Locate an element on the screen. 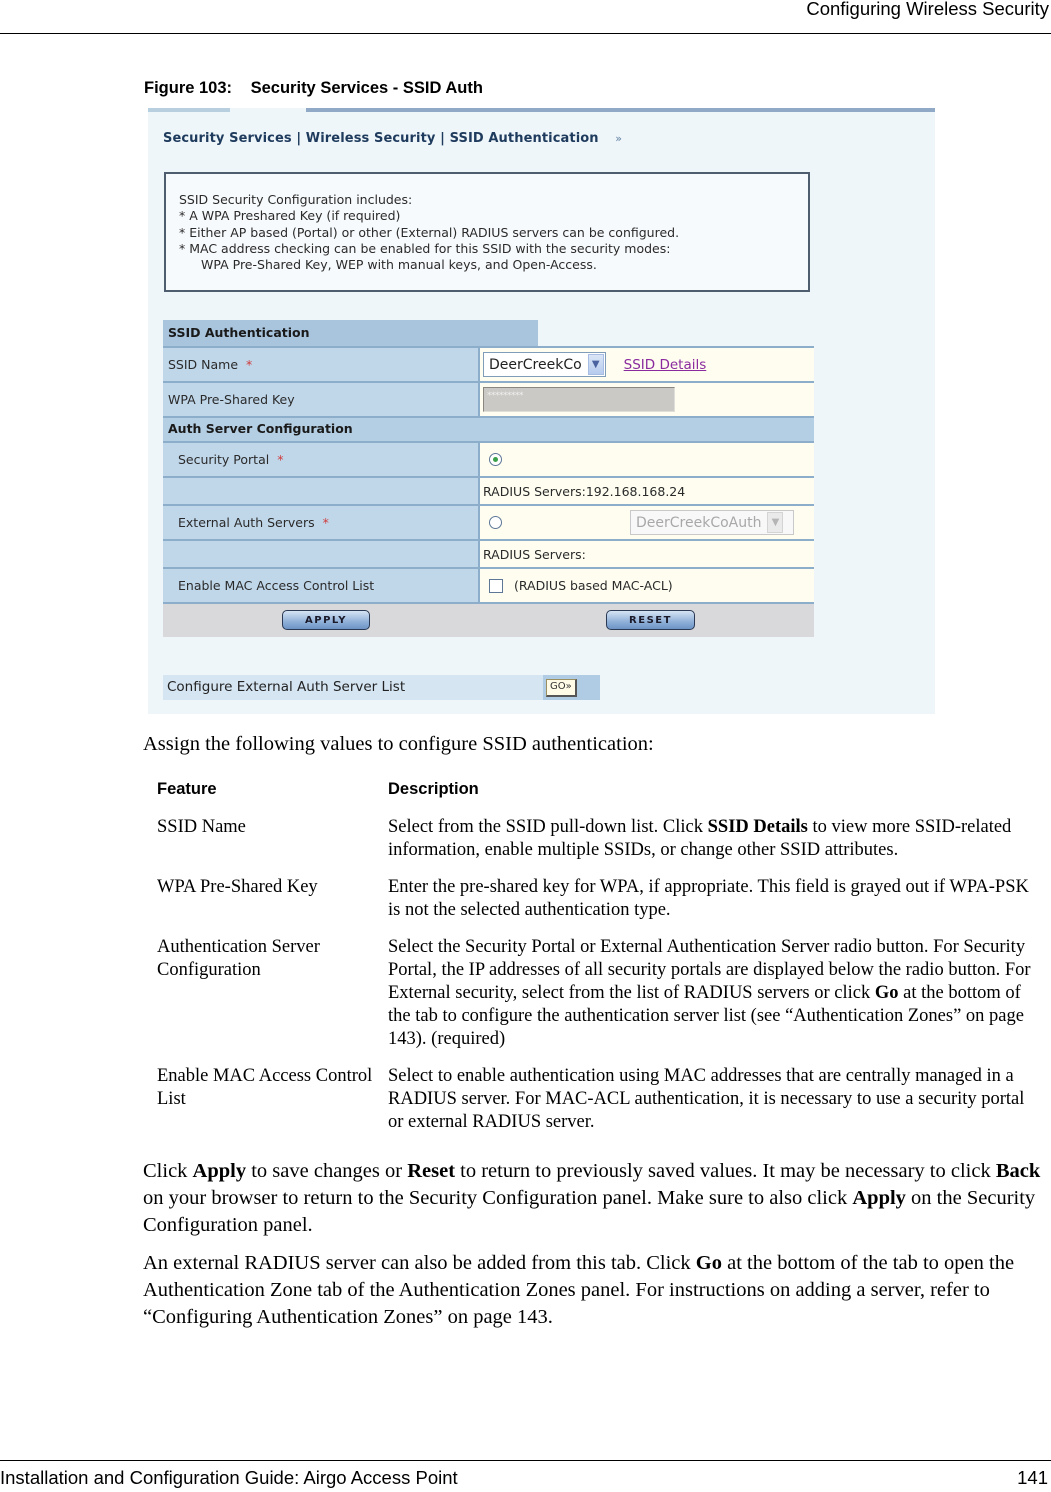 The width and height of the screenshot is (1051, 1492). info-line: SSID Security Configuration includes: is located at coordinates (296, 199).